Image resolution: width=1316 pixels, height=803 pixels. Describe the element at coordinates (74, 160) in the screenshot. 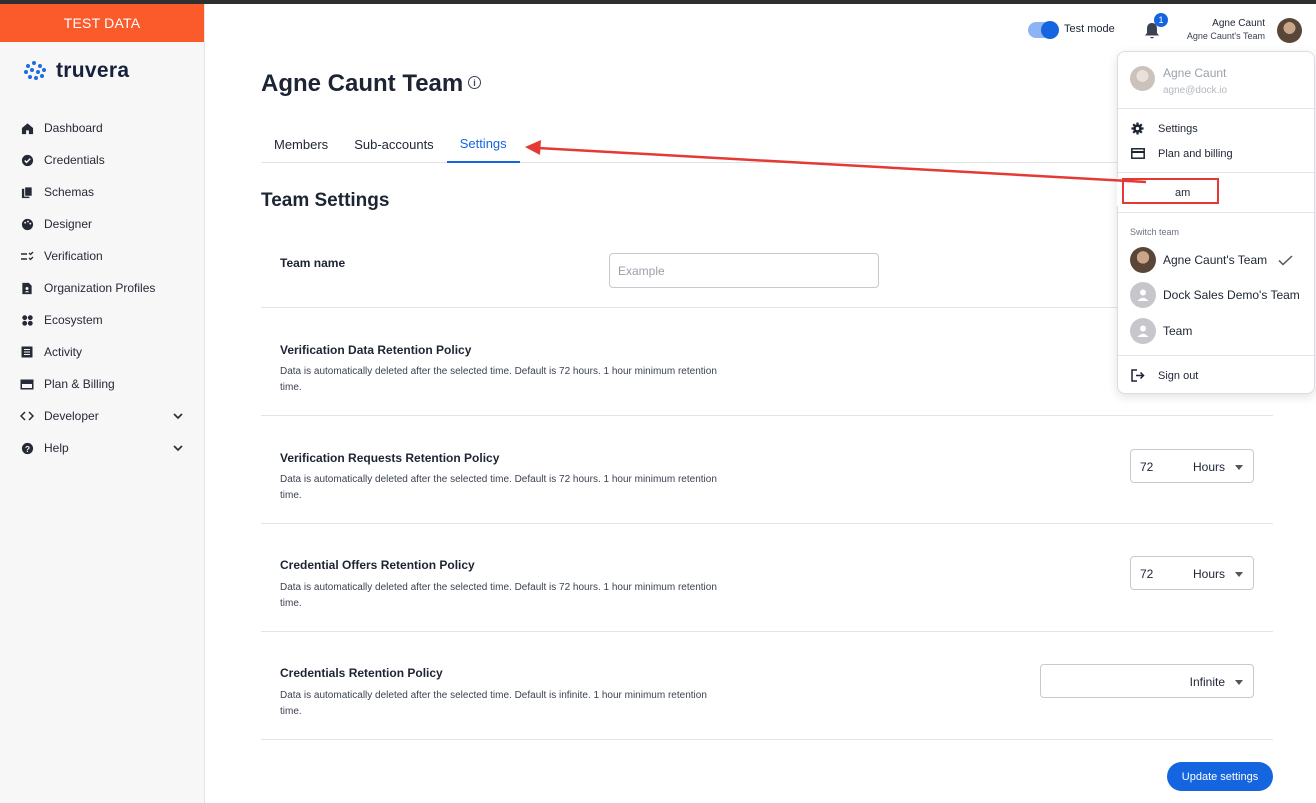

I see `sidebar-item-label: Credentials` at that location.